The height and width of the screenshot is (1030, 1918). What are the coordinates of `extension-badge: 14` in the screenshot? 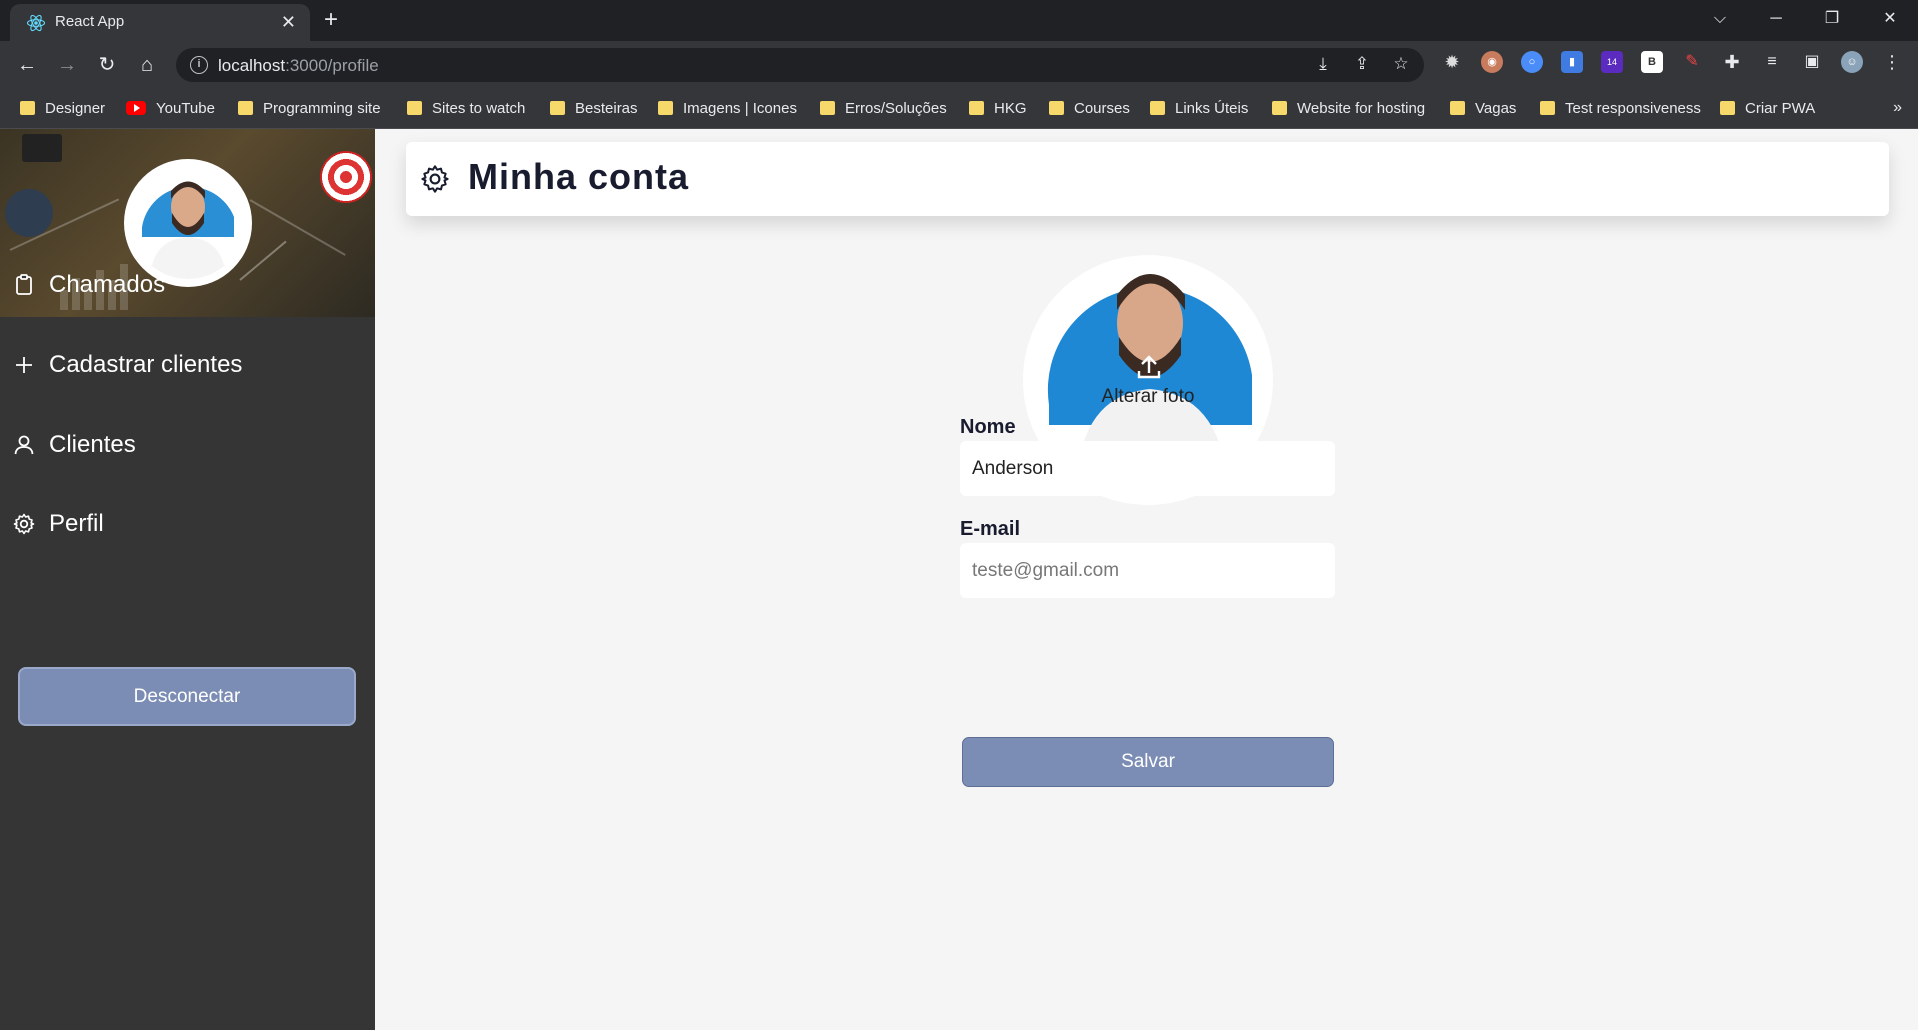 It's located at (1611, 62).